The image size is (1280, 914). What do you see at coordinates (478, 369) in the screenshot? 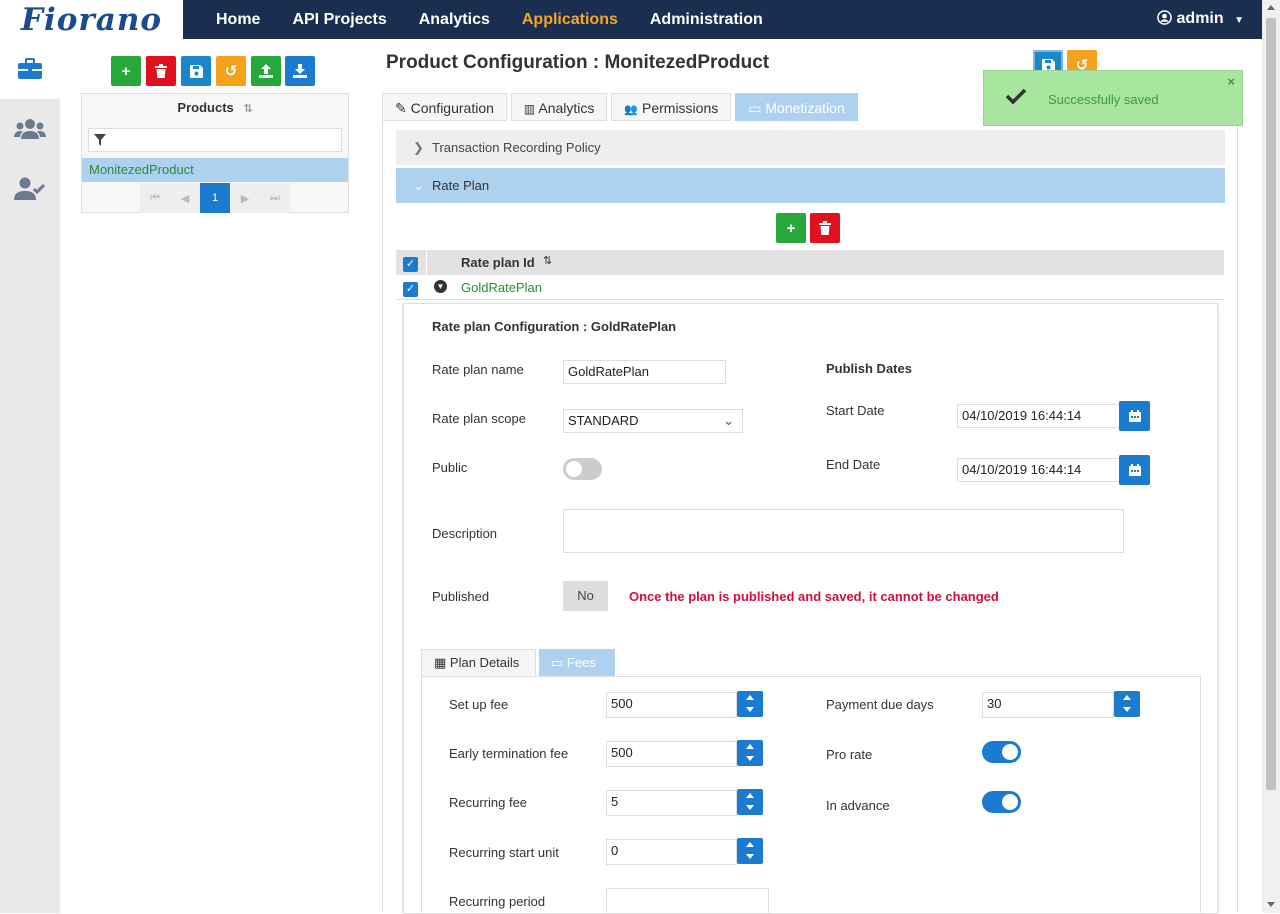
I see `rate-plan-name-label: Rate plan name` at bounding box center [478, 369].